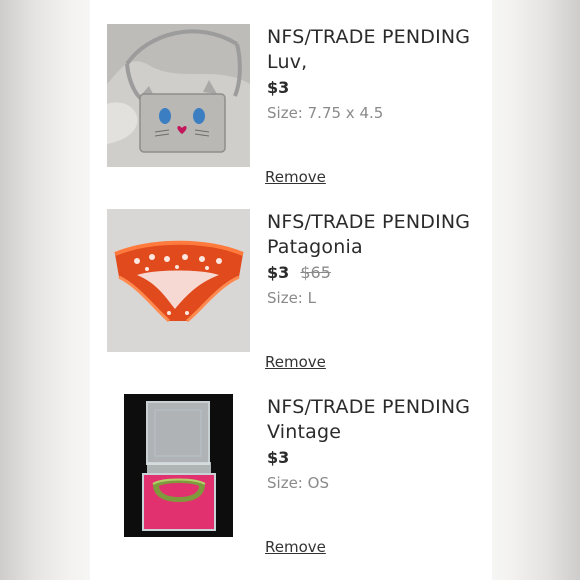 The image size is (580, 580). I want to click on cutoff-text, so click(114, 2).